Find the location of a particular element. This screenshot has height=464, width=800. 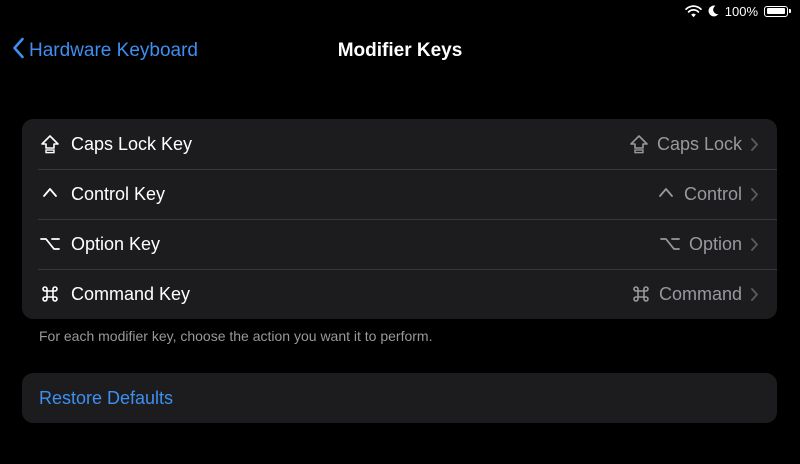

modifier-key-value: Caps Lock is located at coordinates (685, 144).